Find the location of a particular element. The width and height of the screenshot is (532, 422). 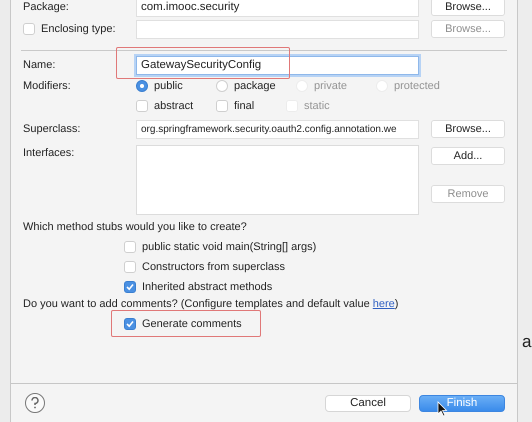

superclass-field: org.springframework.security.oauth2.config.annotation.we is located at coordinates (277, 129).